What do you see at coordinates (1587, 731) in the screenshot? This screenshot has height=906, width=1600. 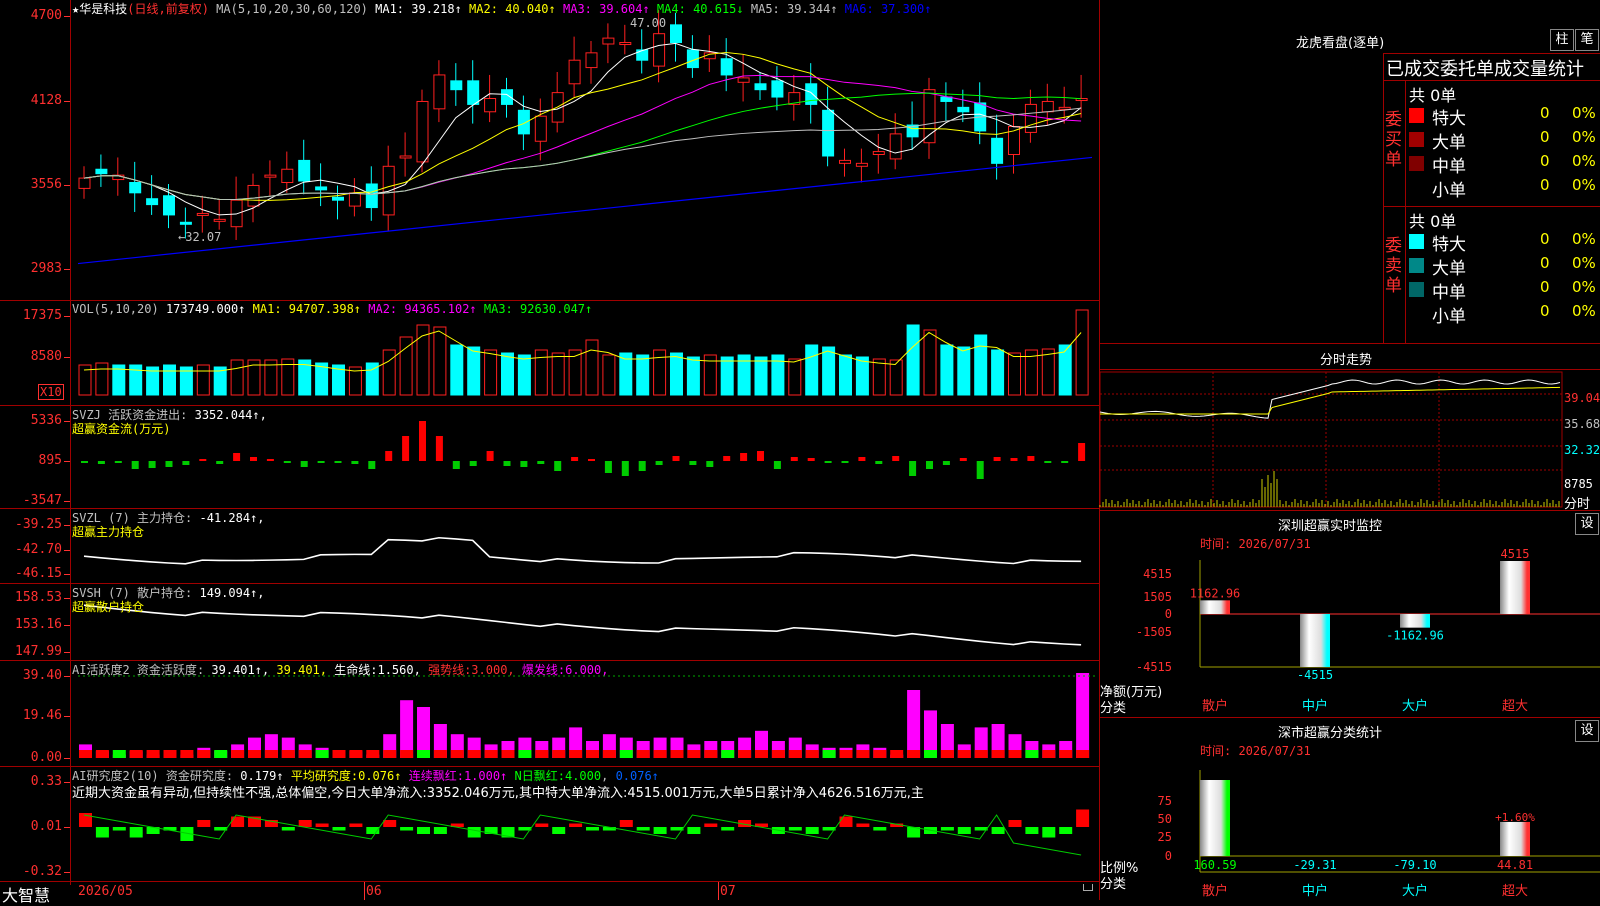 I see `classify-settings-button: 设` at bounding box center [1587, 731].